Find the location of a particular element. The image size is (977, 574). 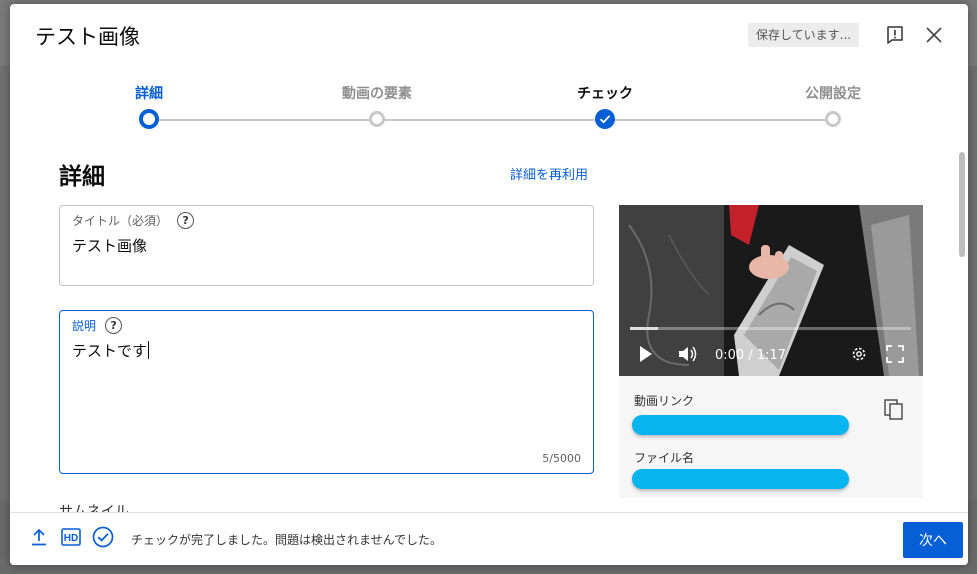

description-input: テストです is located at coordinates (111, 350).